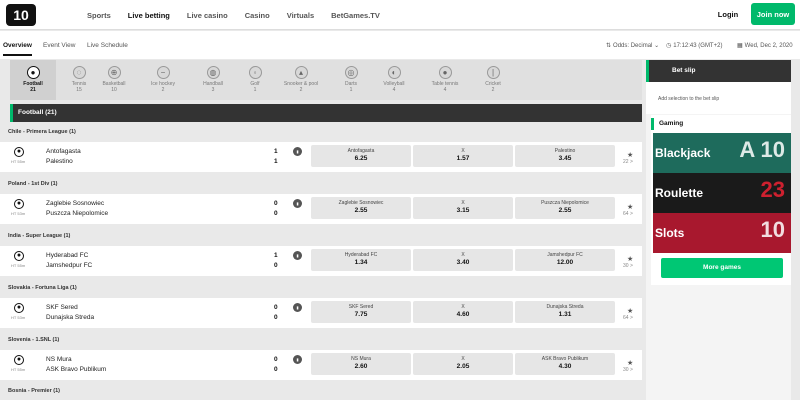 Image resolution: width=800 pixels, height=400 pixels. I want to click on odds-away-button: Palestino 3.45, so click(565, 156).